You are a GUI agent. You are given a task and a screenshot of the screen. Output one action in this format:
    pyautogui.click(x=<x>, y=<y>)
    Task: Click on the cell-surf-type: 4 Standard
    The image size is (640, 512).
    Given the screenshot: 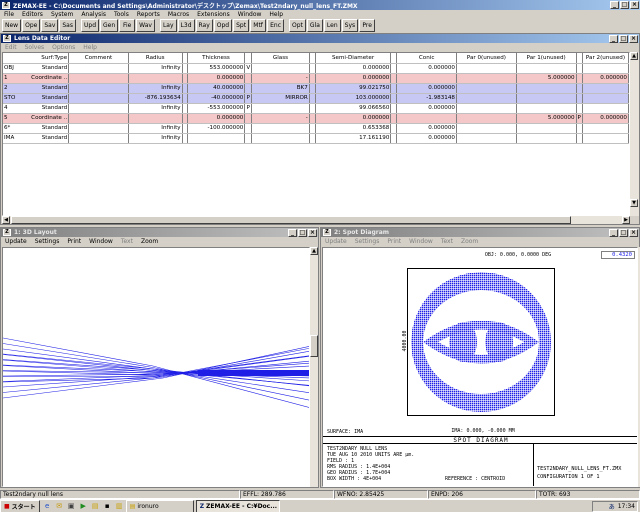 What is the action you would take?
    pyautogui.click(x=36, y=108)
    